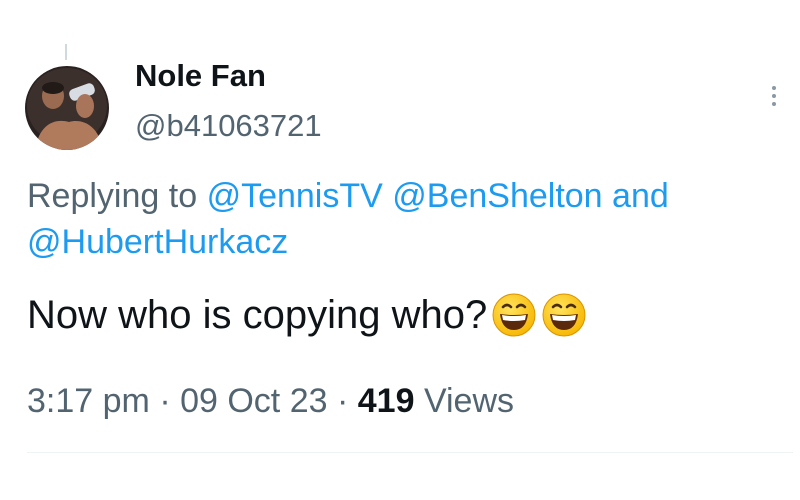 The height and width of the screenshot is (500, 800). Describe the element at coordinates (640, 196) in the screenshot. I see `mention-conjunction: and` at that location.